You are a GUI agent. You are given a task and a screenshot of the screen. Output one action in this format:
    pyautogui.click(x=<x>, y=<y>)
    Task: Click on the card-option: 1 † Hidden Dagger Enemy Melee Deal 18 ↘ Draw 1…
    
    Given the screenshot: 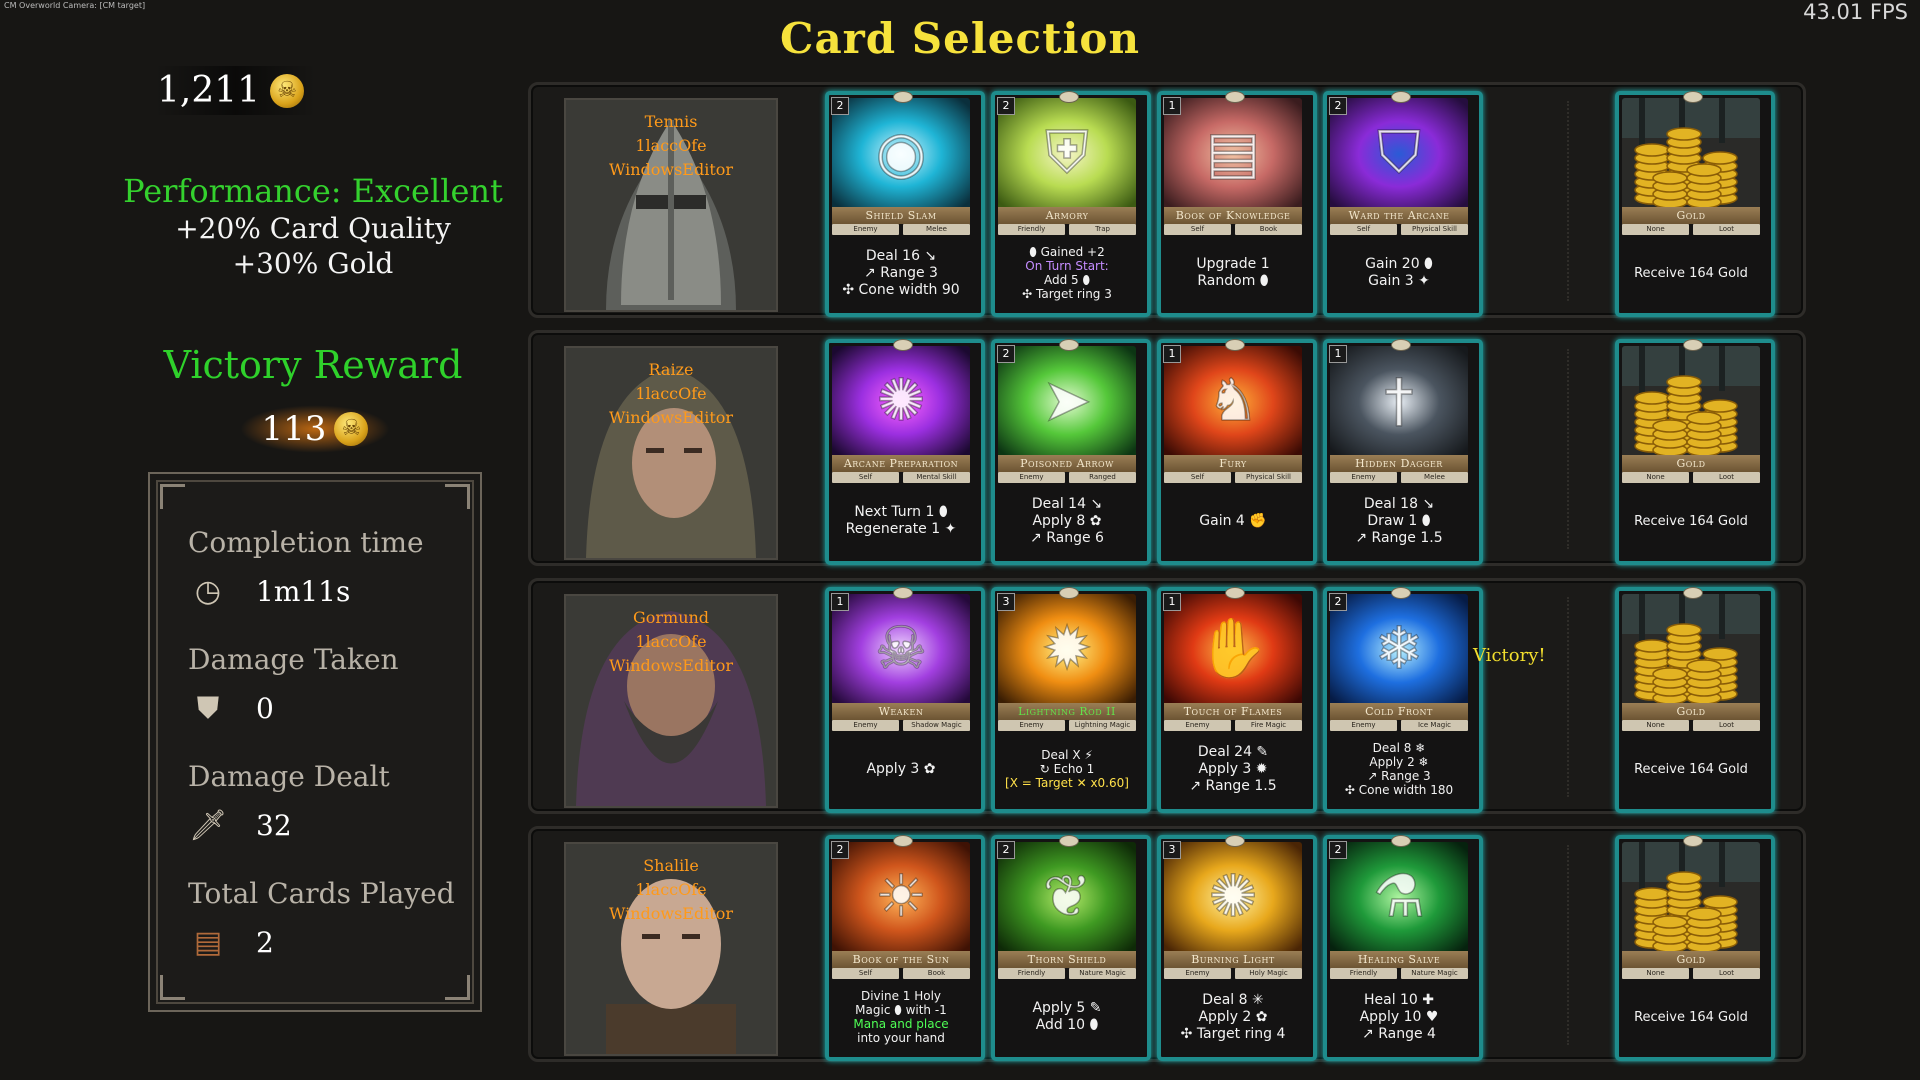 What is the action you would take?
    pyautogui.click(x=1403, y=452)
    